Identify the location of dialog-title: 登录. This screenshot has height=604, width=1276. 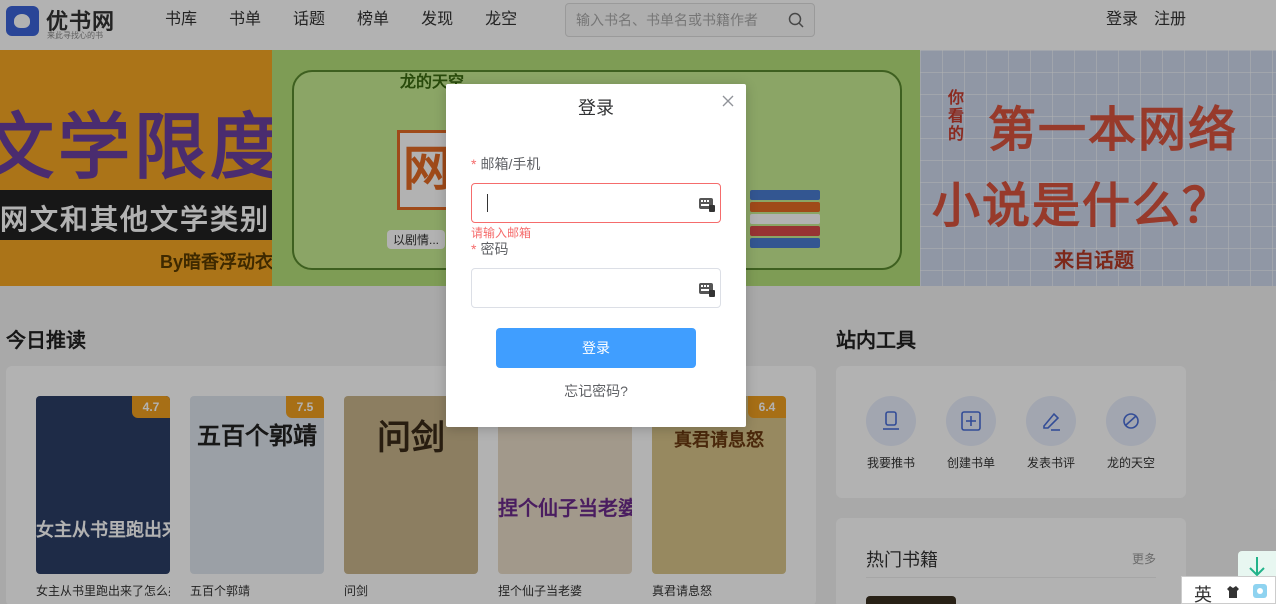
(596, 108).